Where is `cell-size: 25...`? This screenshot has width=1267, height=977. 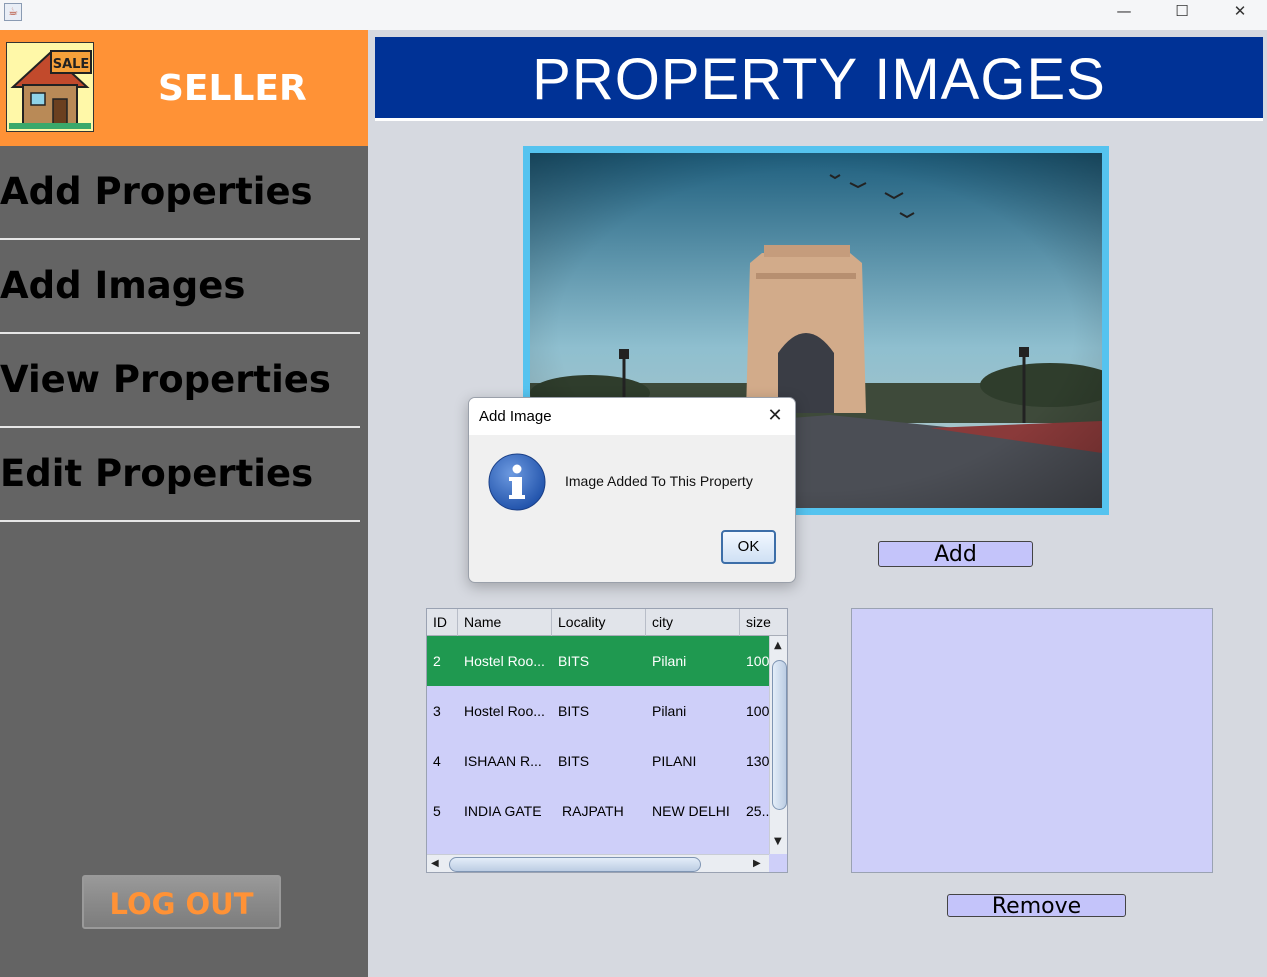
cell-size: 25... is located at coordinates (757, 811).